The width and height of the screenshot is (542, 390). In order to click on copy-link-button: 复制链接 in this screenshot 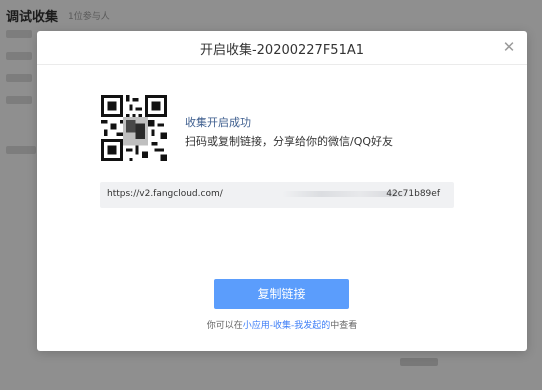, I will do `click(281, 294)`.